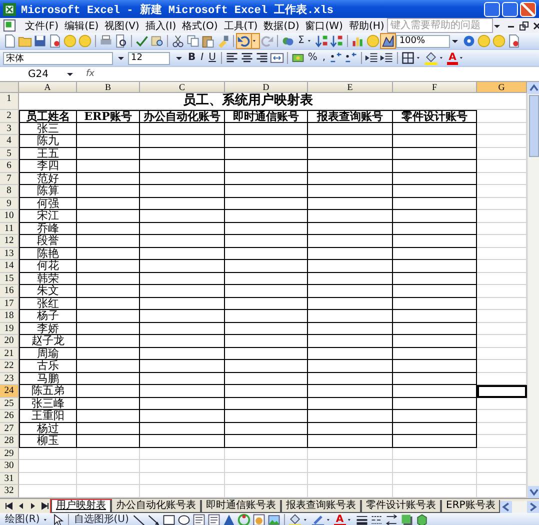 The height and width of the screenshot is (525, 539). Describe the element at coordinates (9, 378) in the screenshot. I see `row-header: 23` at that location.